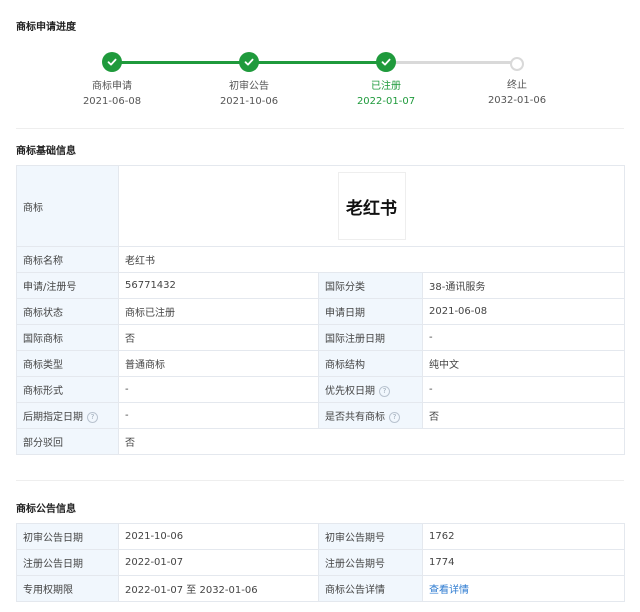  What do you see at coordinates (517, 85) in the screenshot?
I see `step-name: 终止` at bounding box center [517, 85].